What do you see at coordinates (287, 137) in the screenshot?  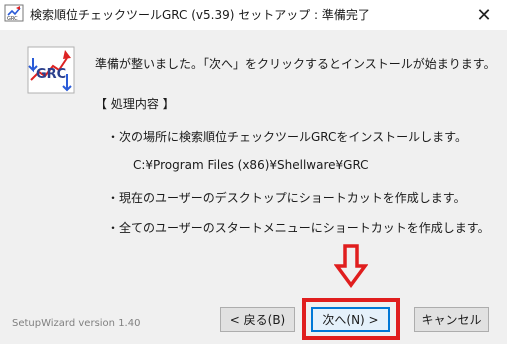 I see `install-location-item: ・次の場所に検索順位チェックツールGRCをインストールします。` at bounding box center [287, 137].